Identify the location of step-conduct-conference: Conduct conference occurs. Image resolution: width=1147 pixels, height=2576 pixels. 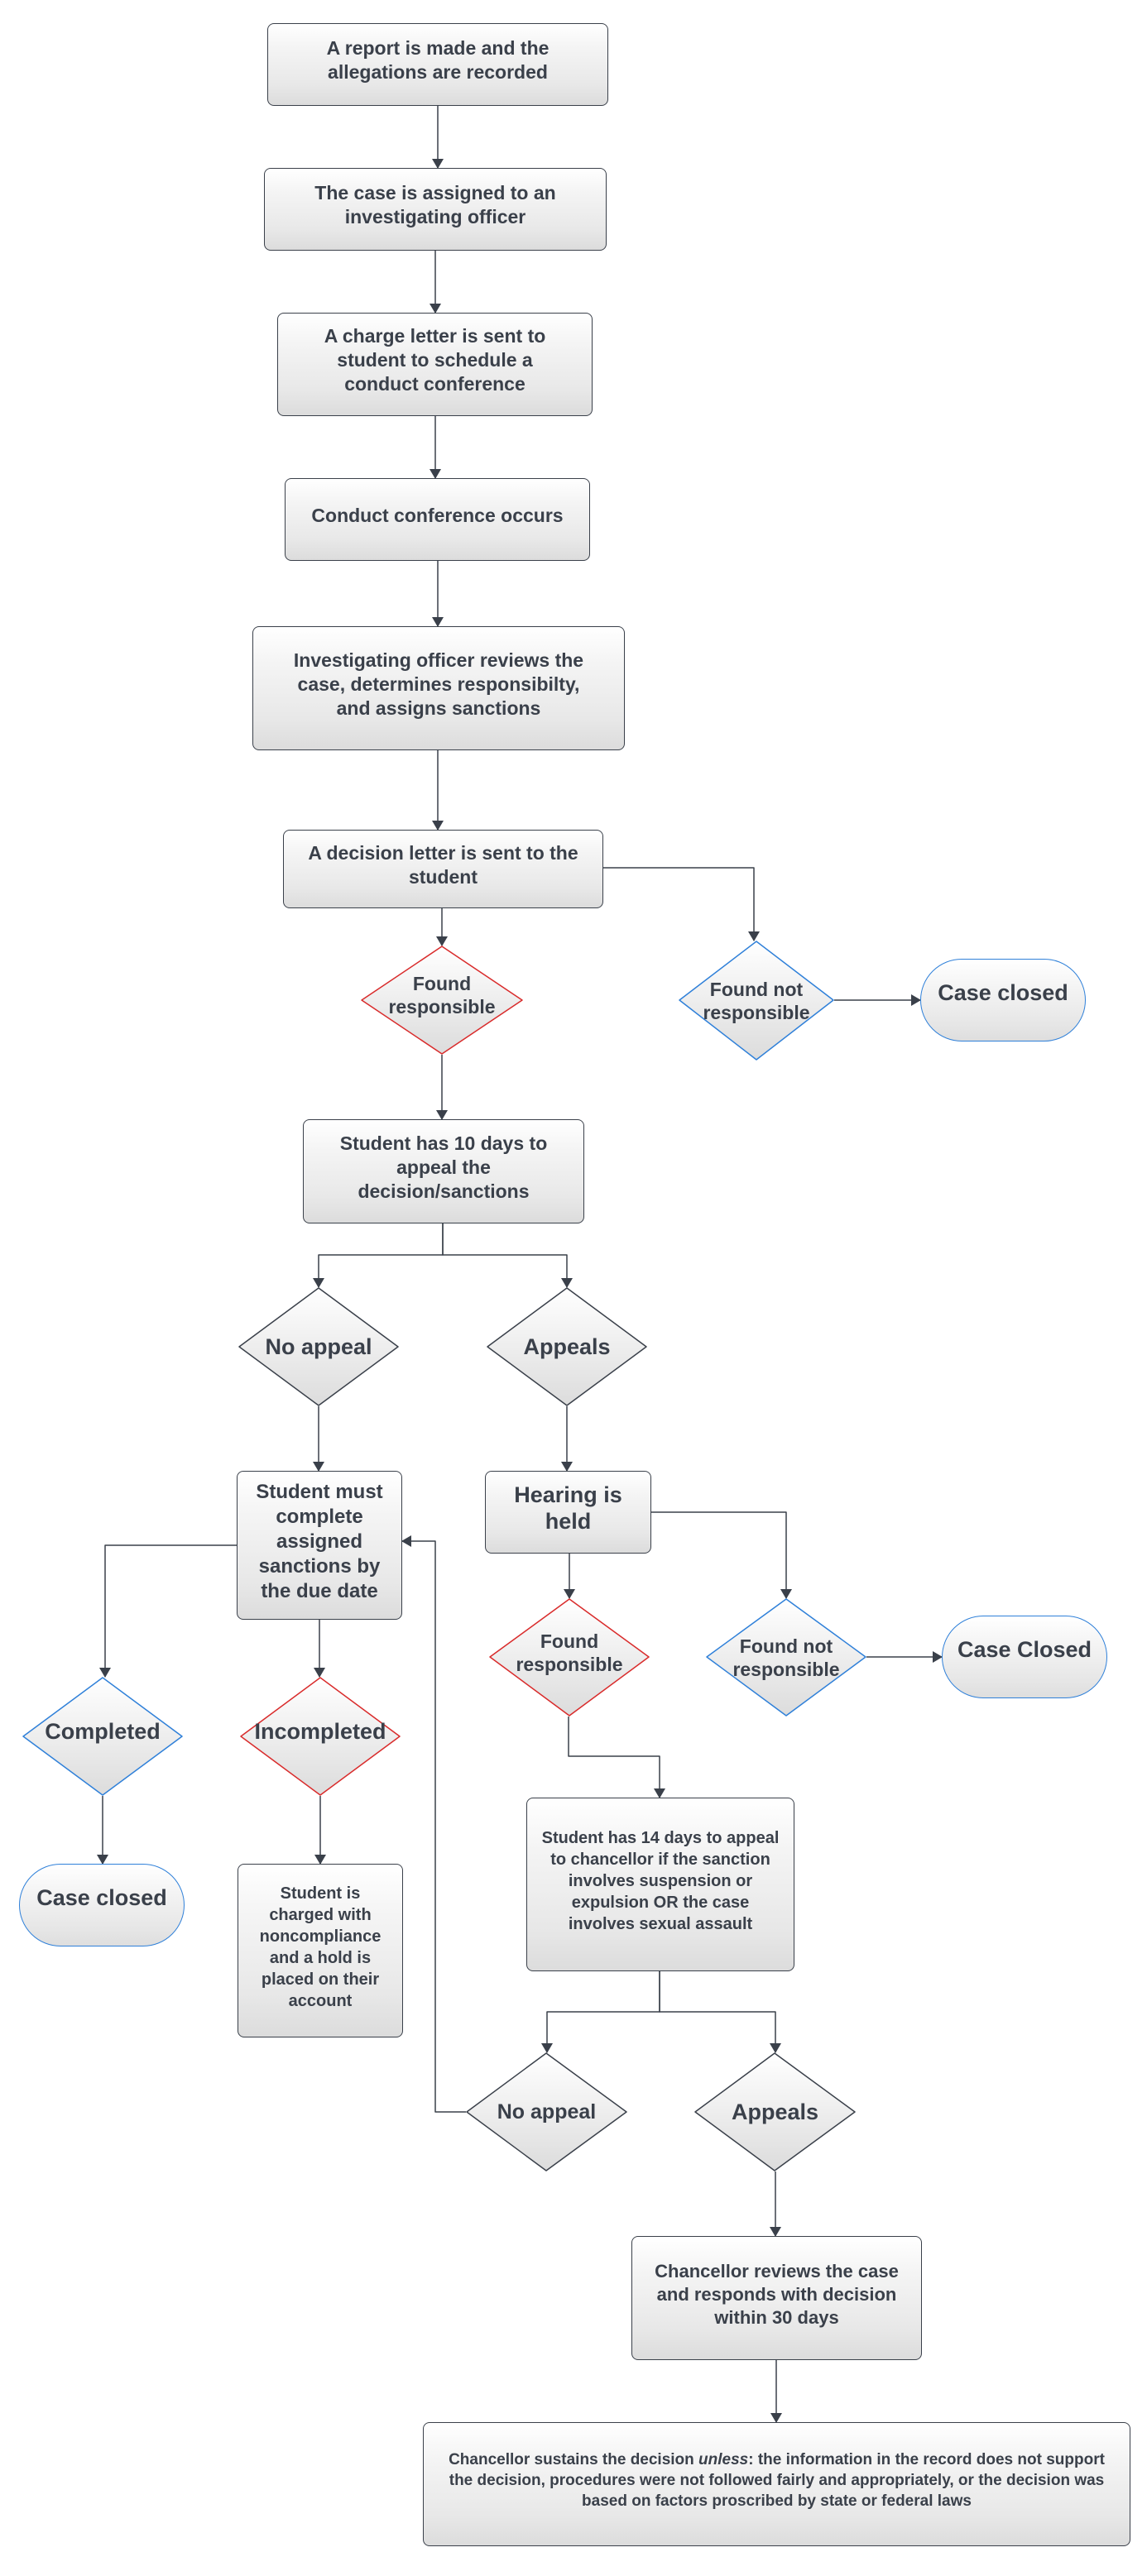
(437, 519).